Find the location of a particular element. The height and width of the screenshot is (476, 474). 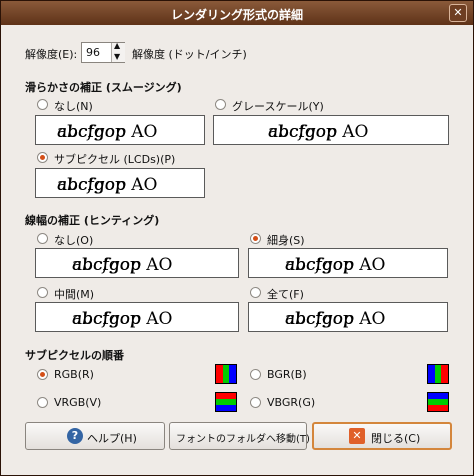

hinting-slight-label: 細身(S) is located at coordinates (286, 240).